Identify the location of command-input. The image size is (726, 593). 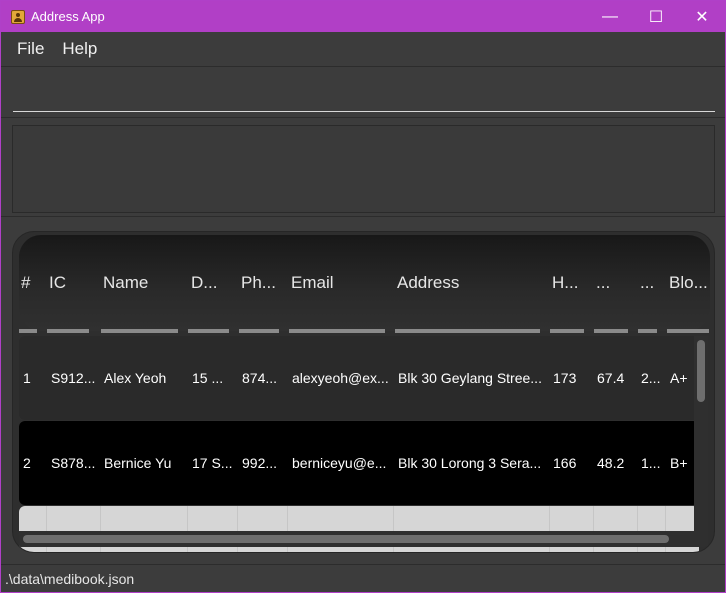
(364, 94).